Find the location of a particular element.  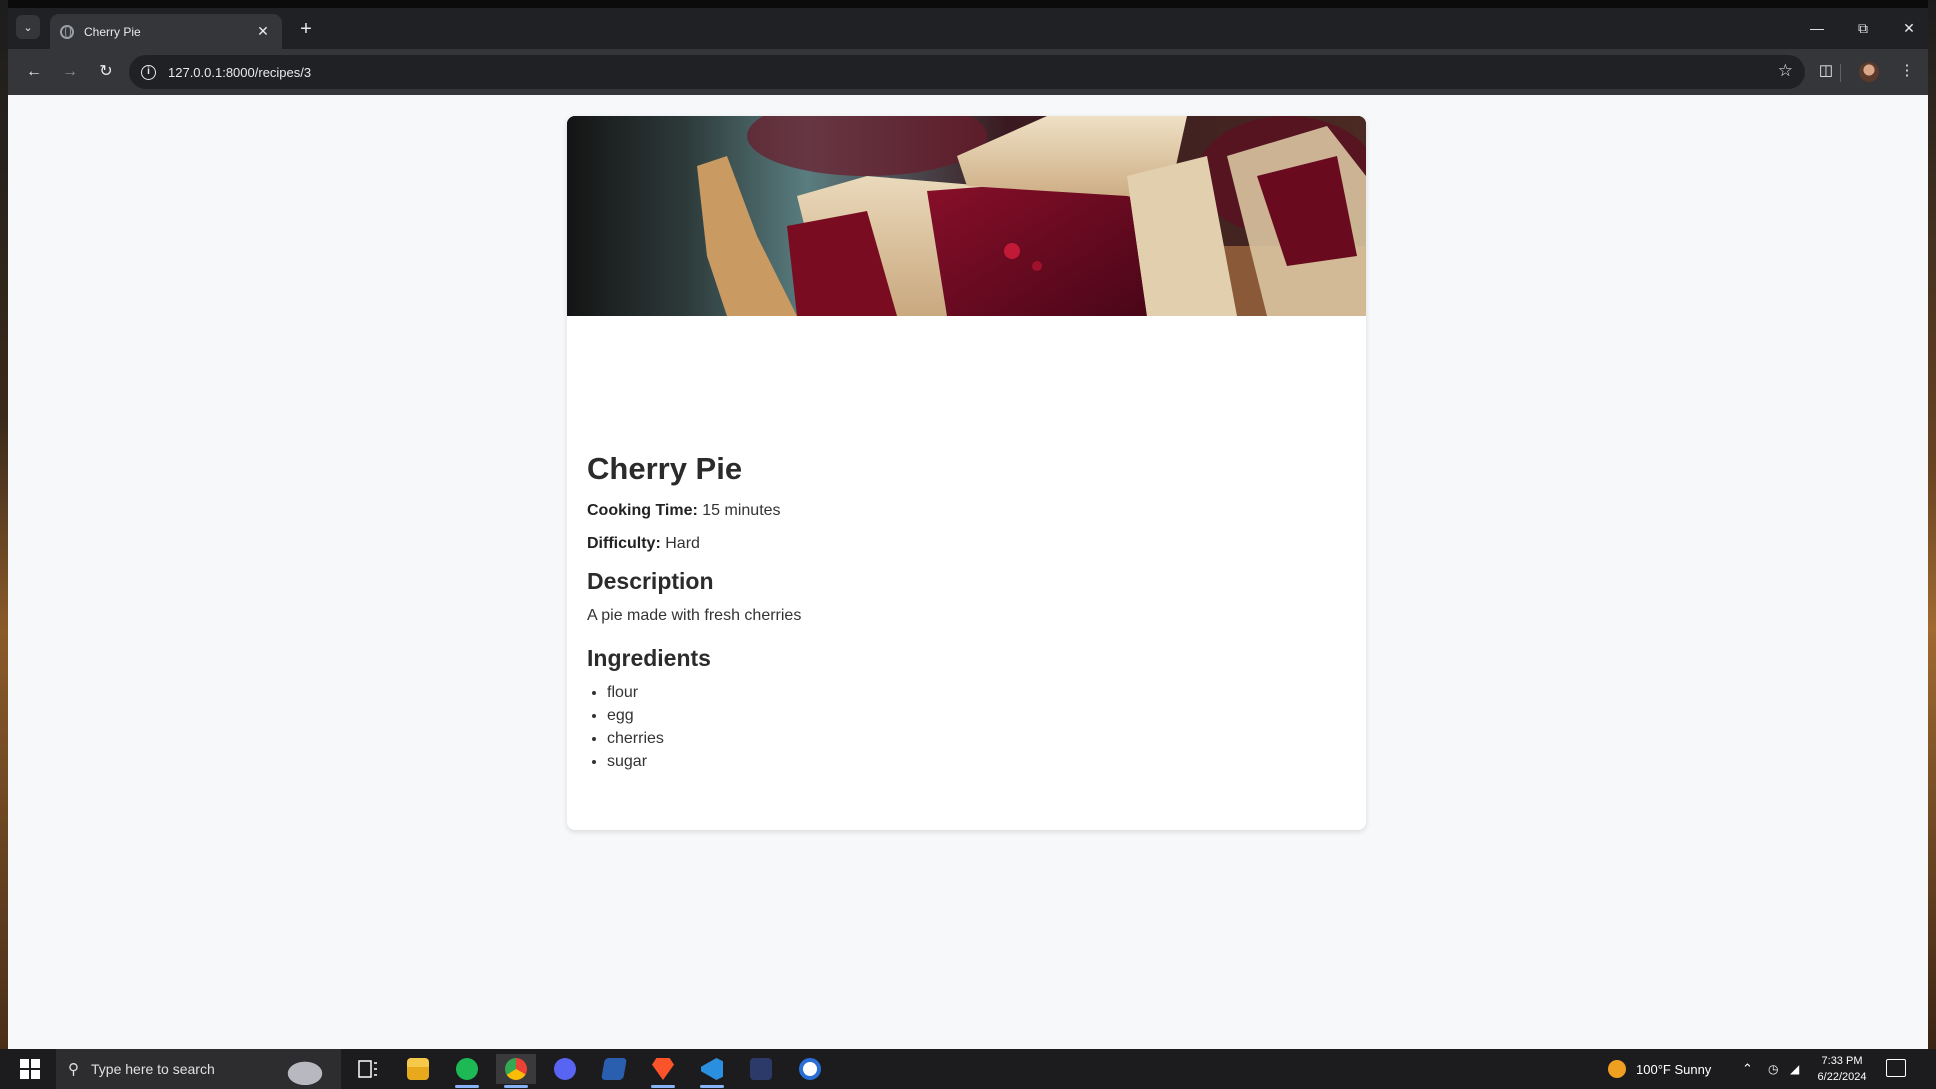

back-button: ← is located at coordinates (34, 72).